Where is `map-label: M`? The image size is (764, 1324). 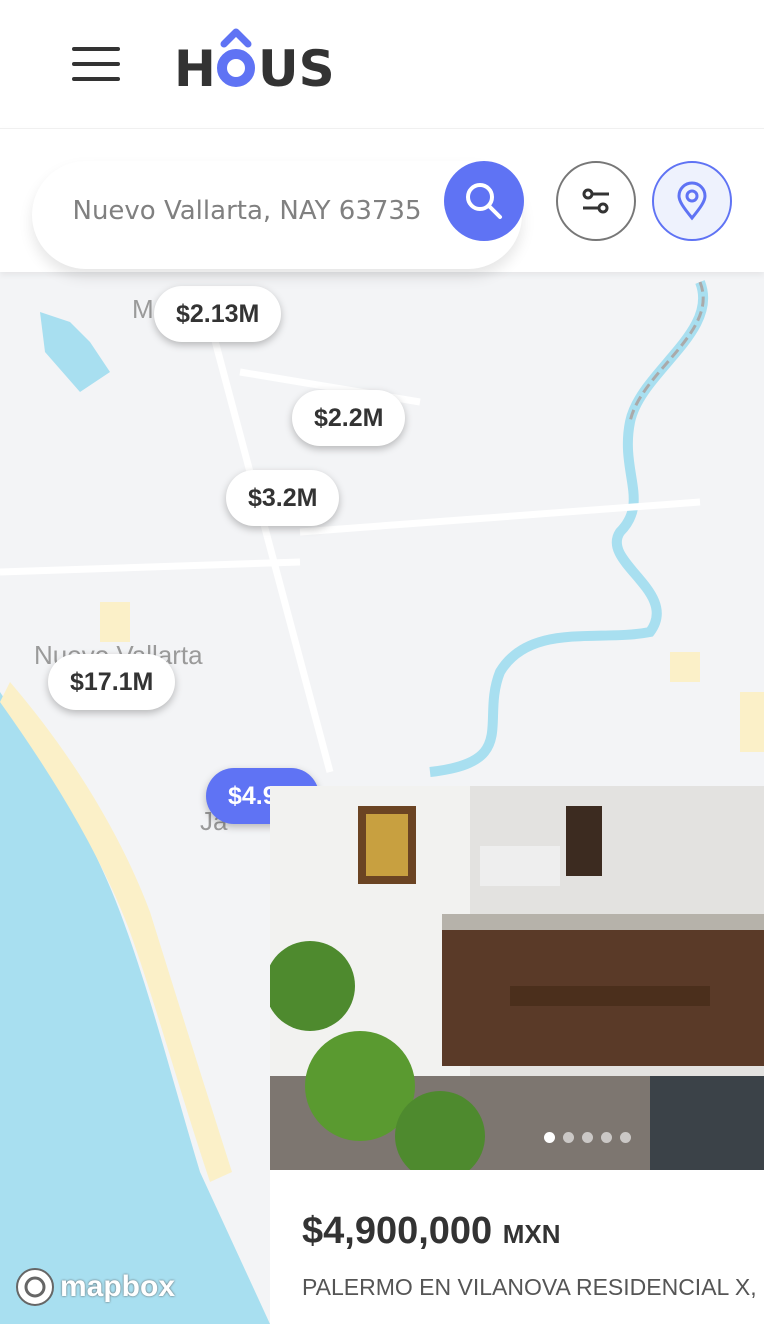
map-label: M is located at coordinates (143, 309).